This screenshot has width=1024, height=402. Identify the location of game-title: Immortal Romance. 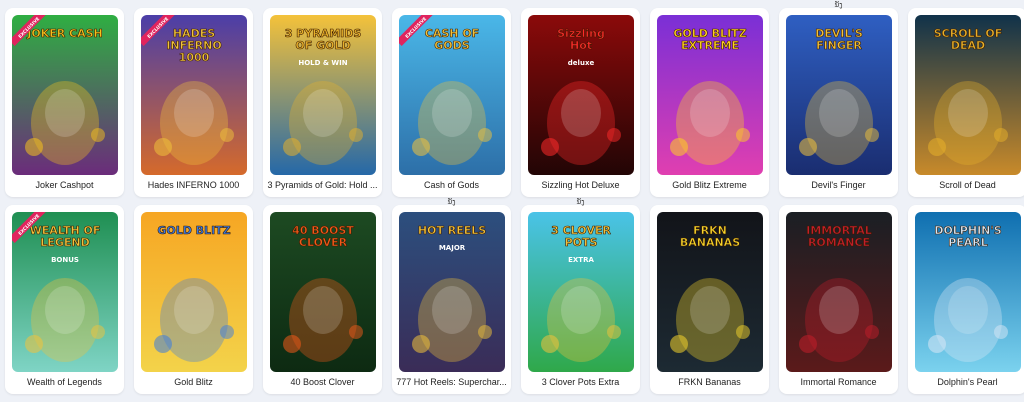
(838, 382).